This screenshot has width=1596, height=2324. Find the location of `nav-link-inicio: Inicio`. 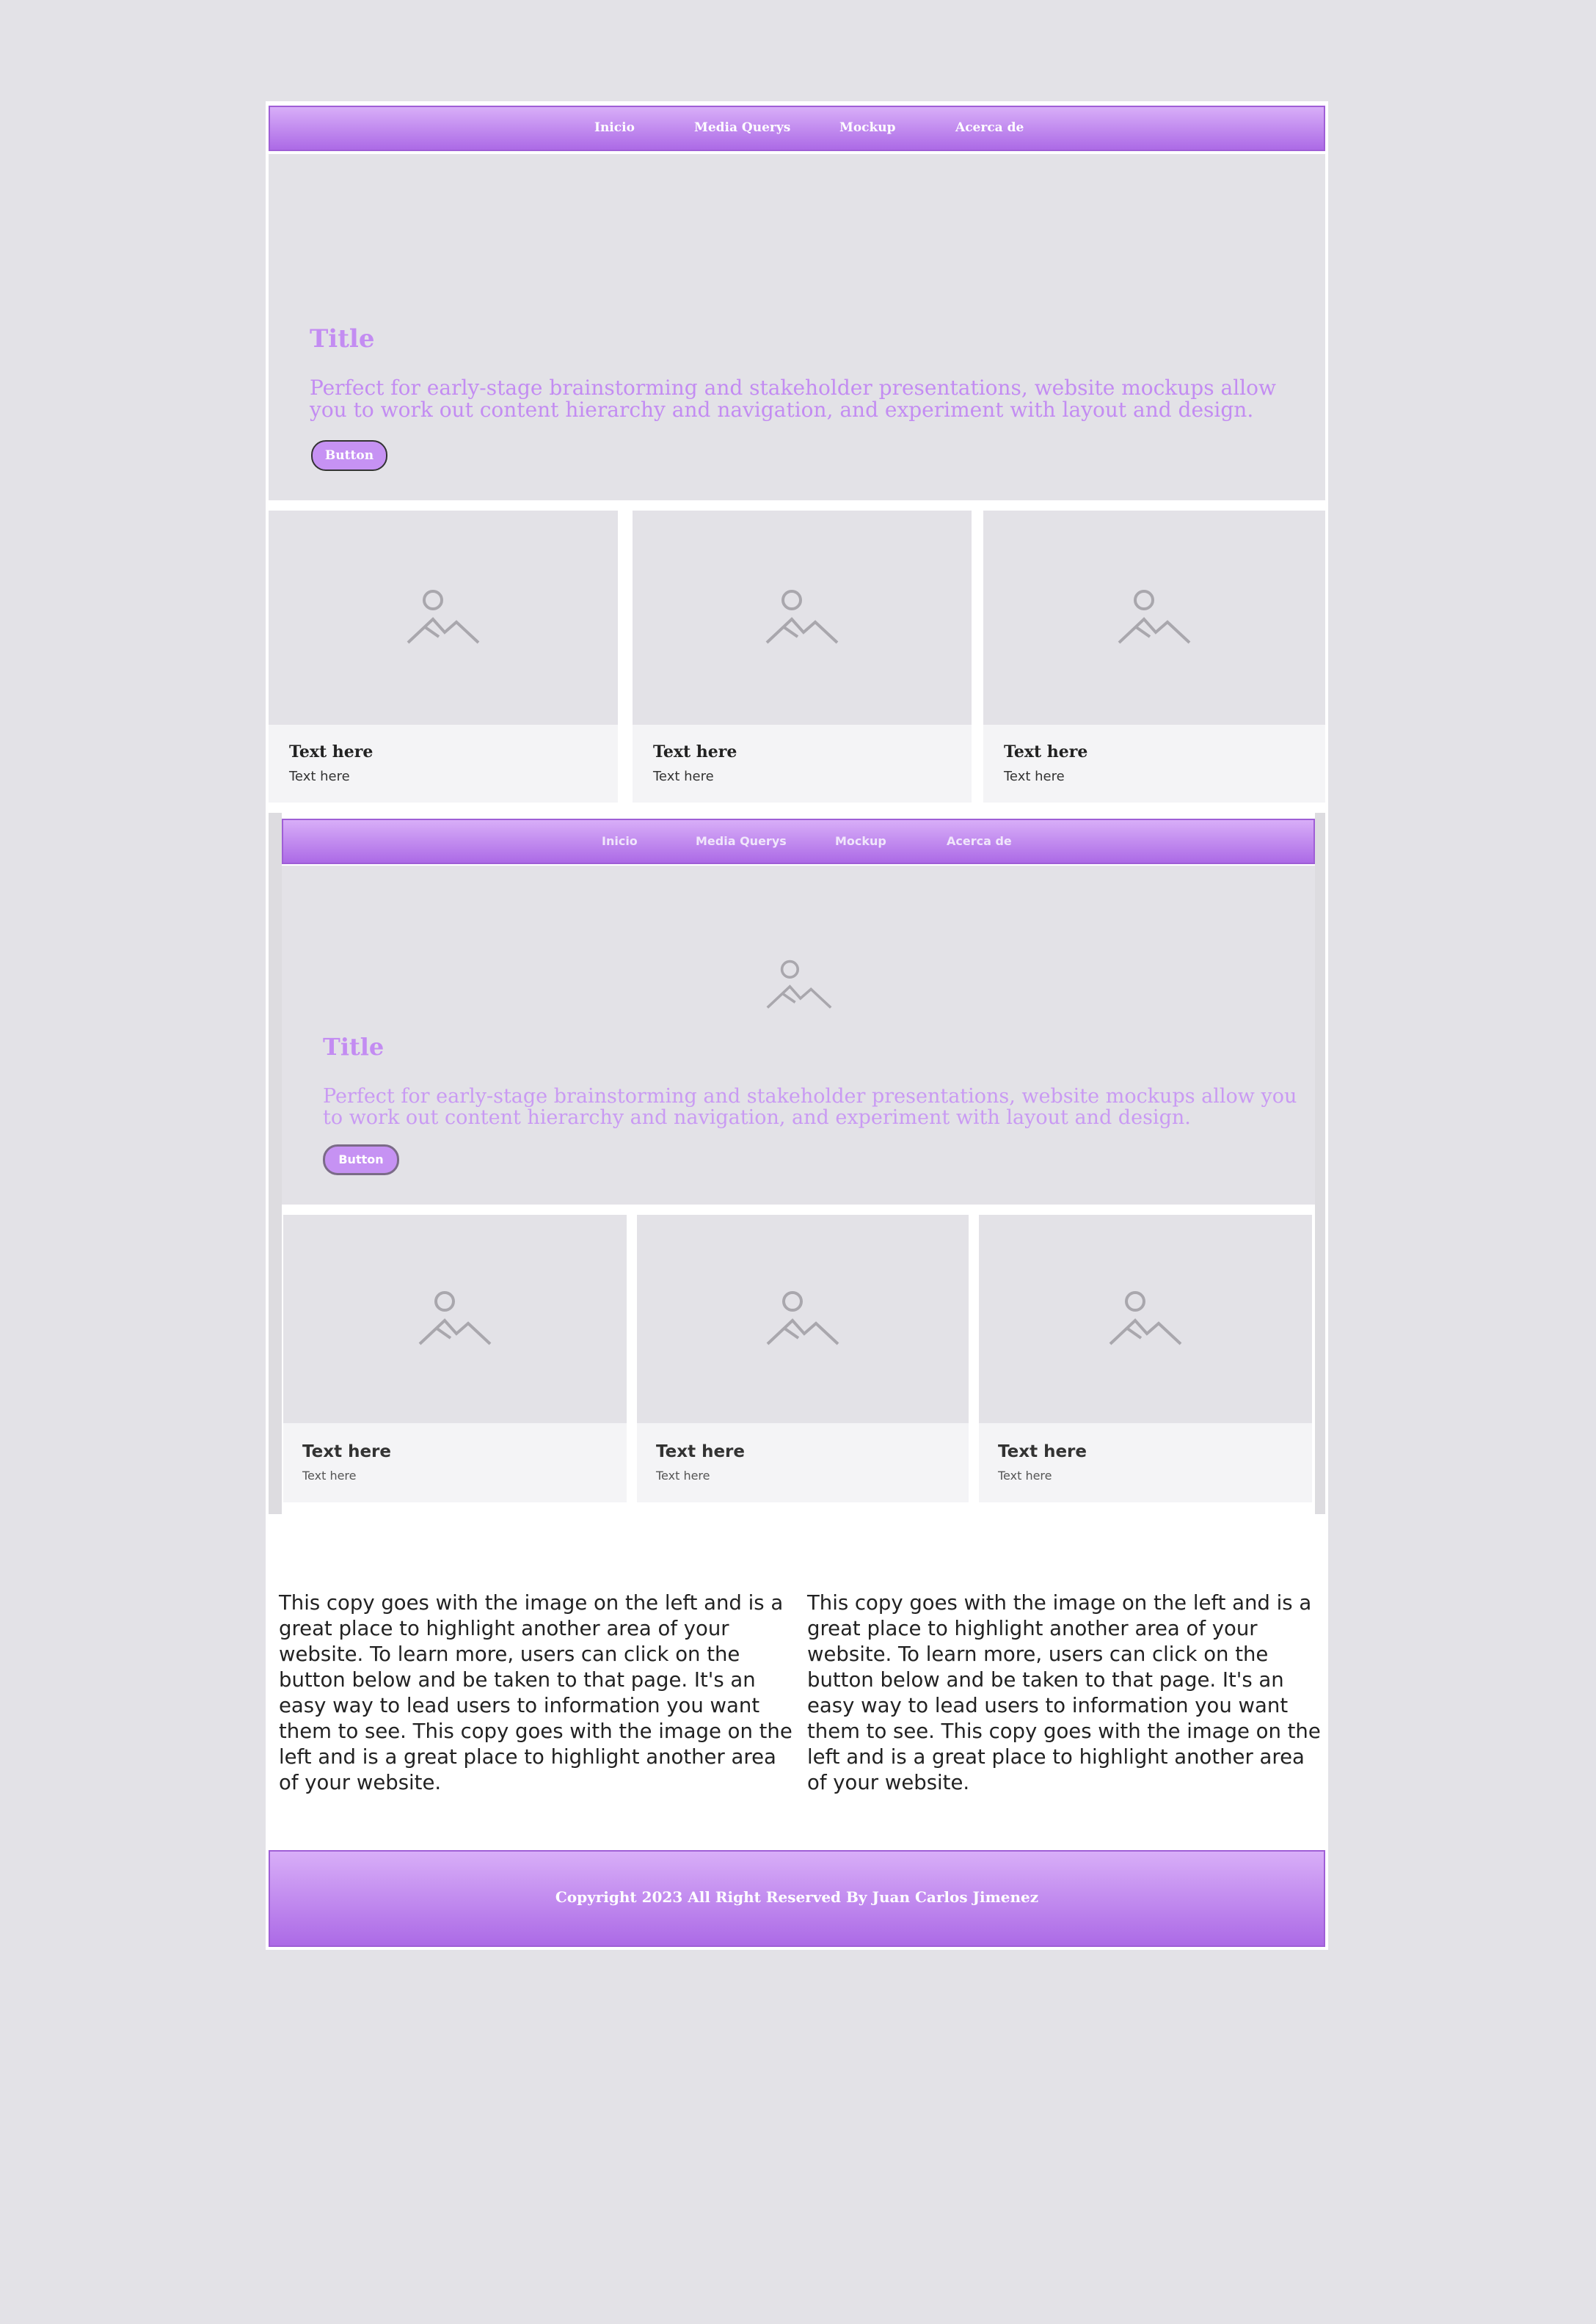

nav-link-inicio: Inicio is located at coordinates (614, 127).